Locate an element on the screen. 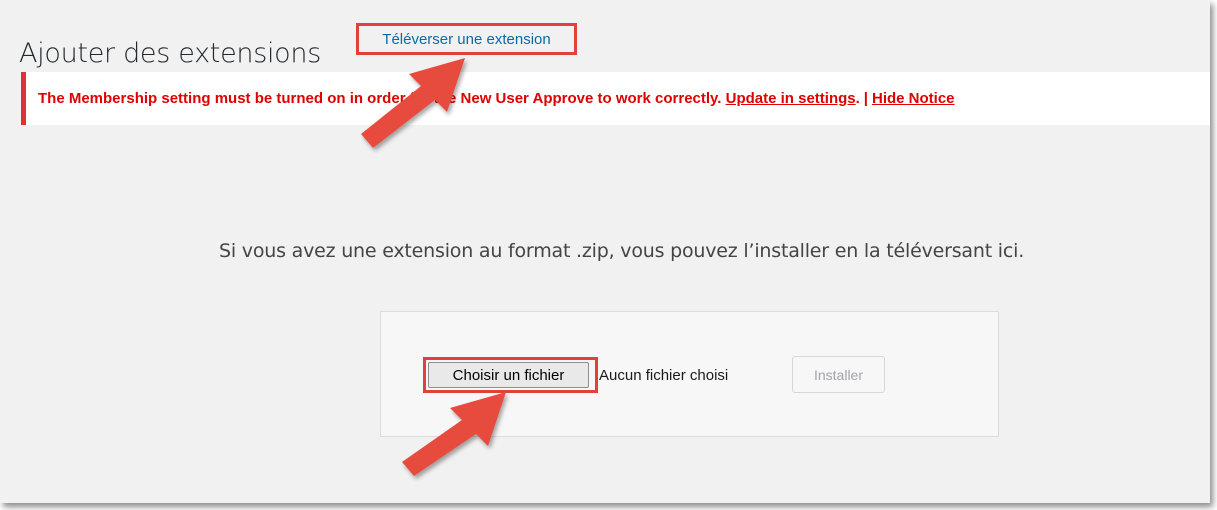 The image size is (1217, 510). update-settings-link: Update in settings is located at coordinates (791, 98).